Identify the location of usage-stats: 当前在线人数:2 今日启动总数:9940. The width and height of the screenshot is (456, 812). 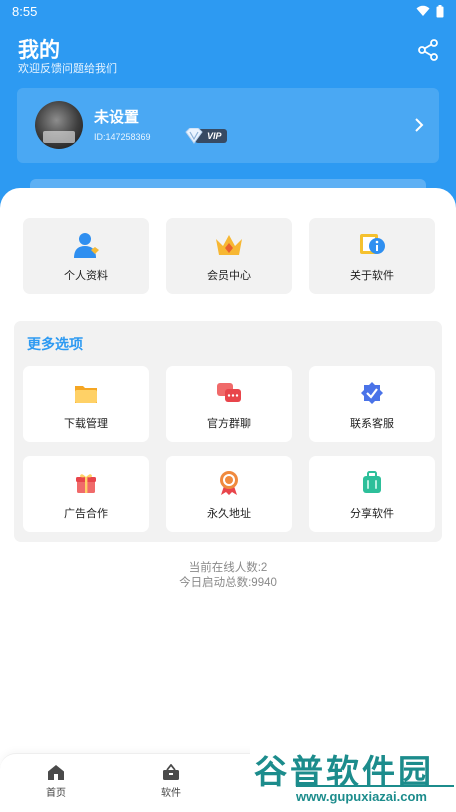
(228, 576).